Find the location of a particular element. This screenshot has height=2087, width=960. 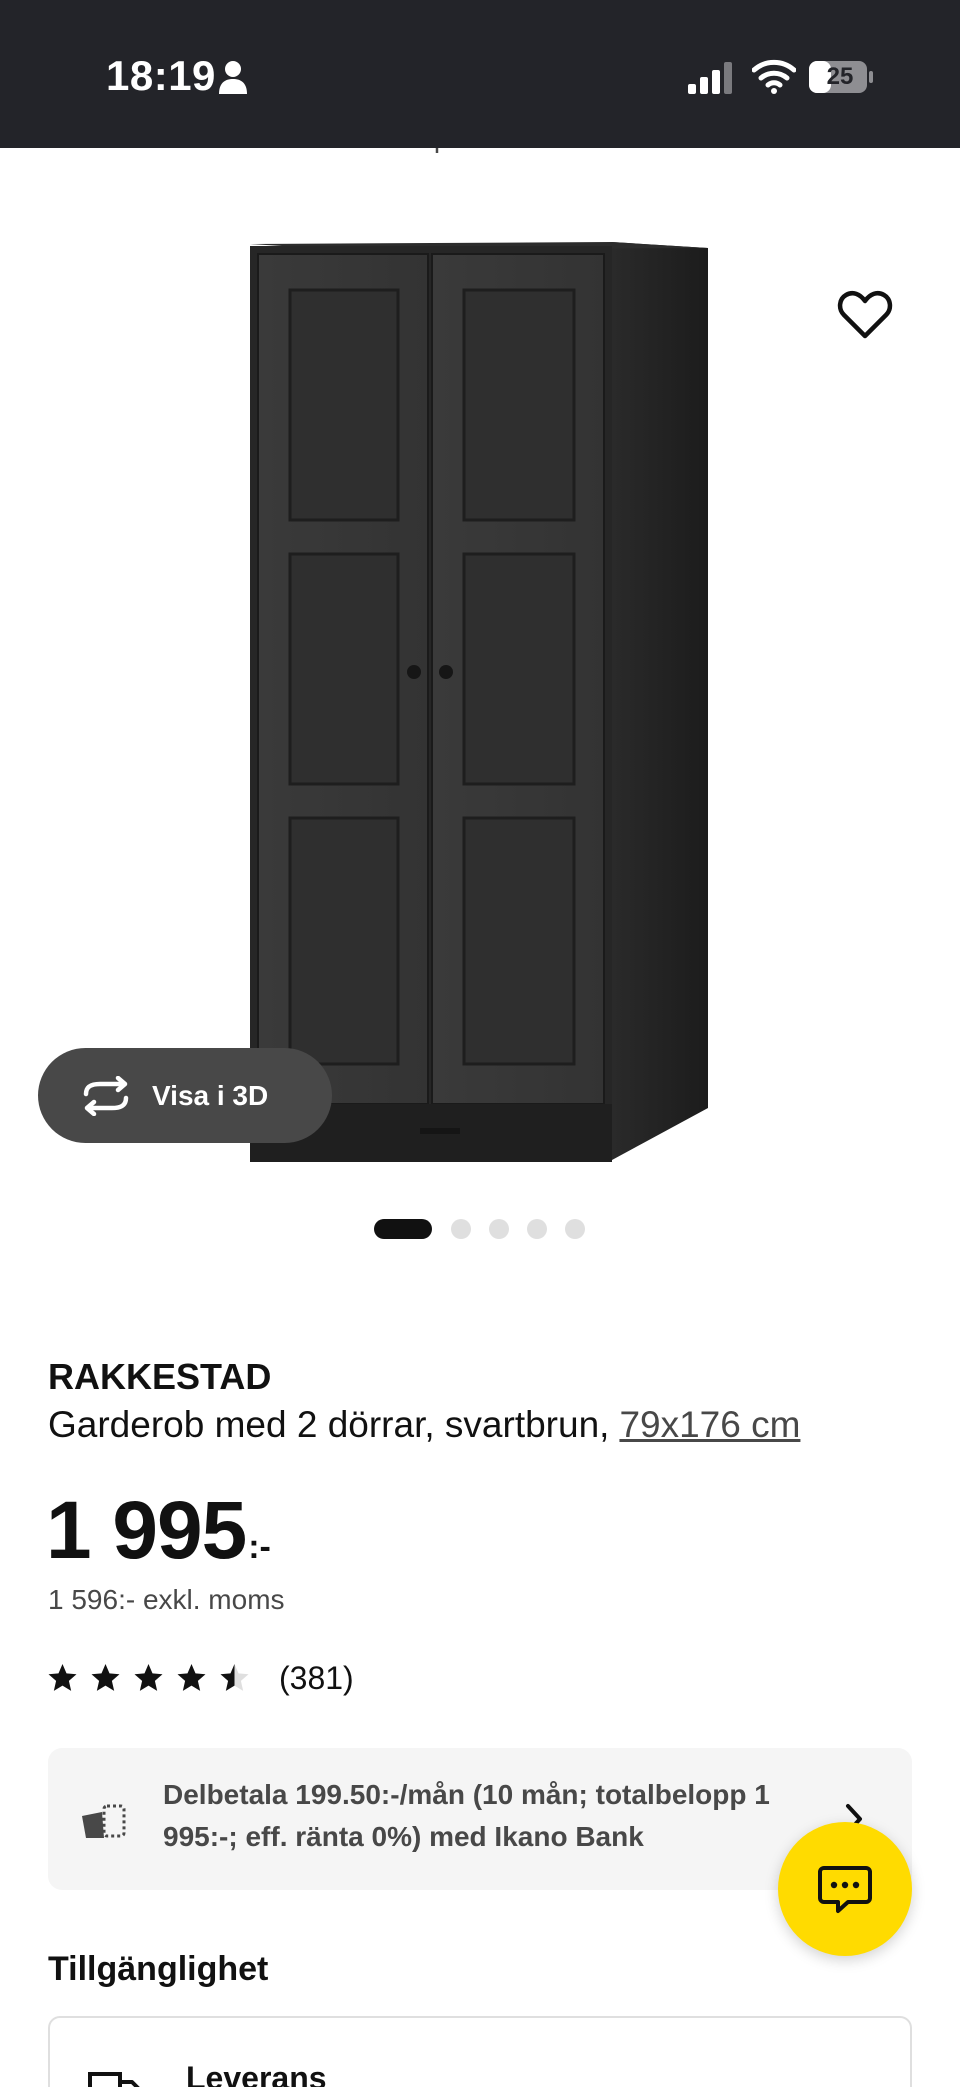

half-star-icon is located at coordinates (234, 1677).